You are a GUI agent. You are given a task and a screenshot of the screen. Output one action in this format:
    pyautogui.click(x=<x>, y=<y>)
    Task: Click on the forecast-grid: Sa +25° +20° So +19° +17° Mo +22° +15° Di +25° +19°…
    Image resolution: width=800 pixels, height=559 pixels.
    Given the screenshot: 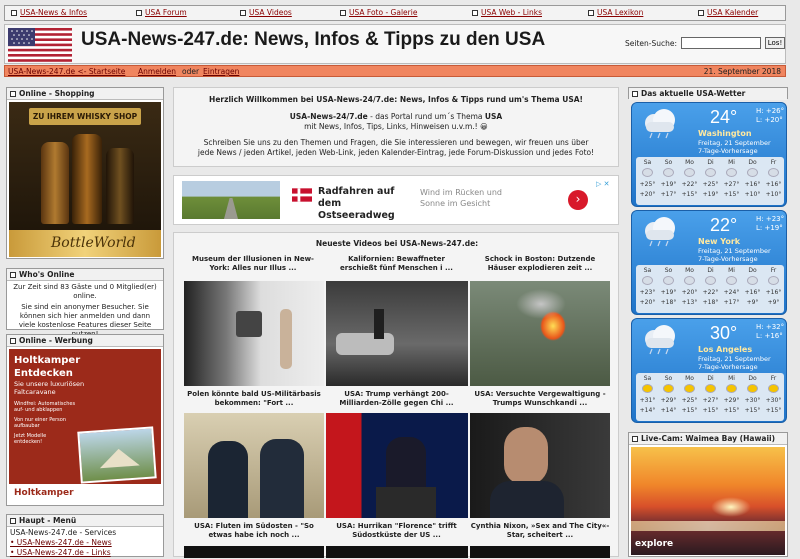 What is the action you would take?
    pyautogui.click(x=710, y=181)
    